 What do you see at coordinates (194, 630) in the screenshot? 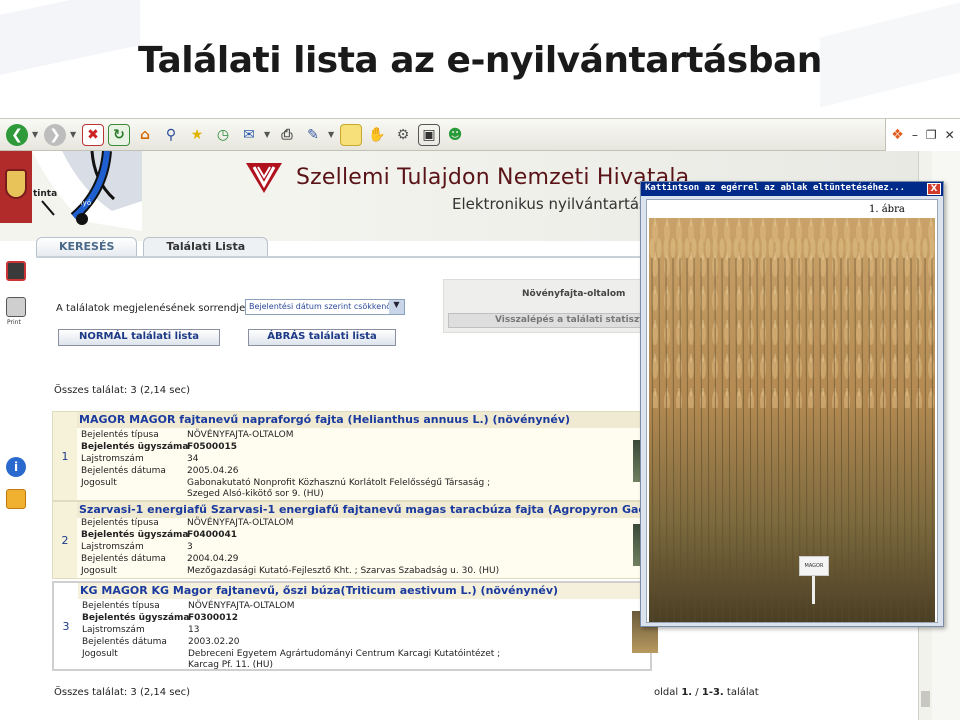
I see `field-value: 13` at bounding box center [194, 630].